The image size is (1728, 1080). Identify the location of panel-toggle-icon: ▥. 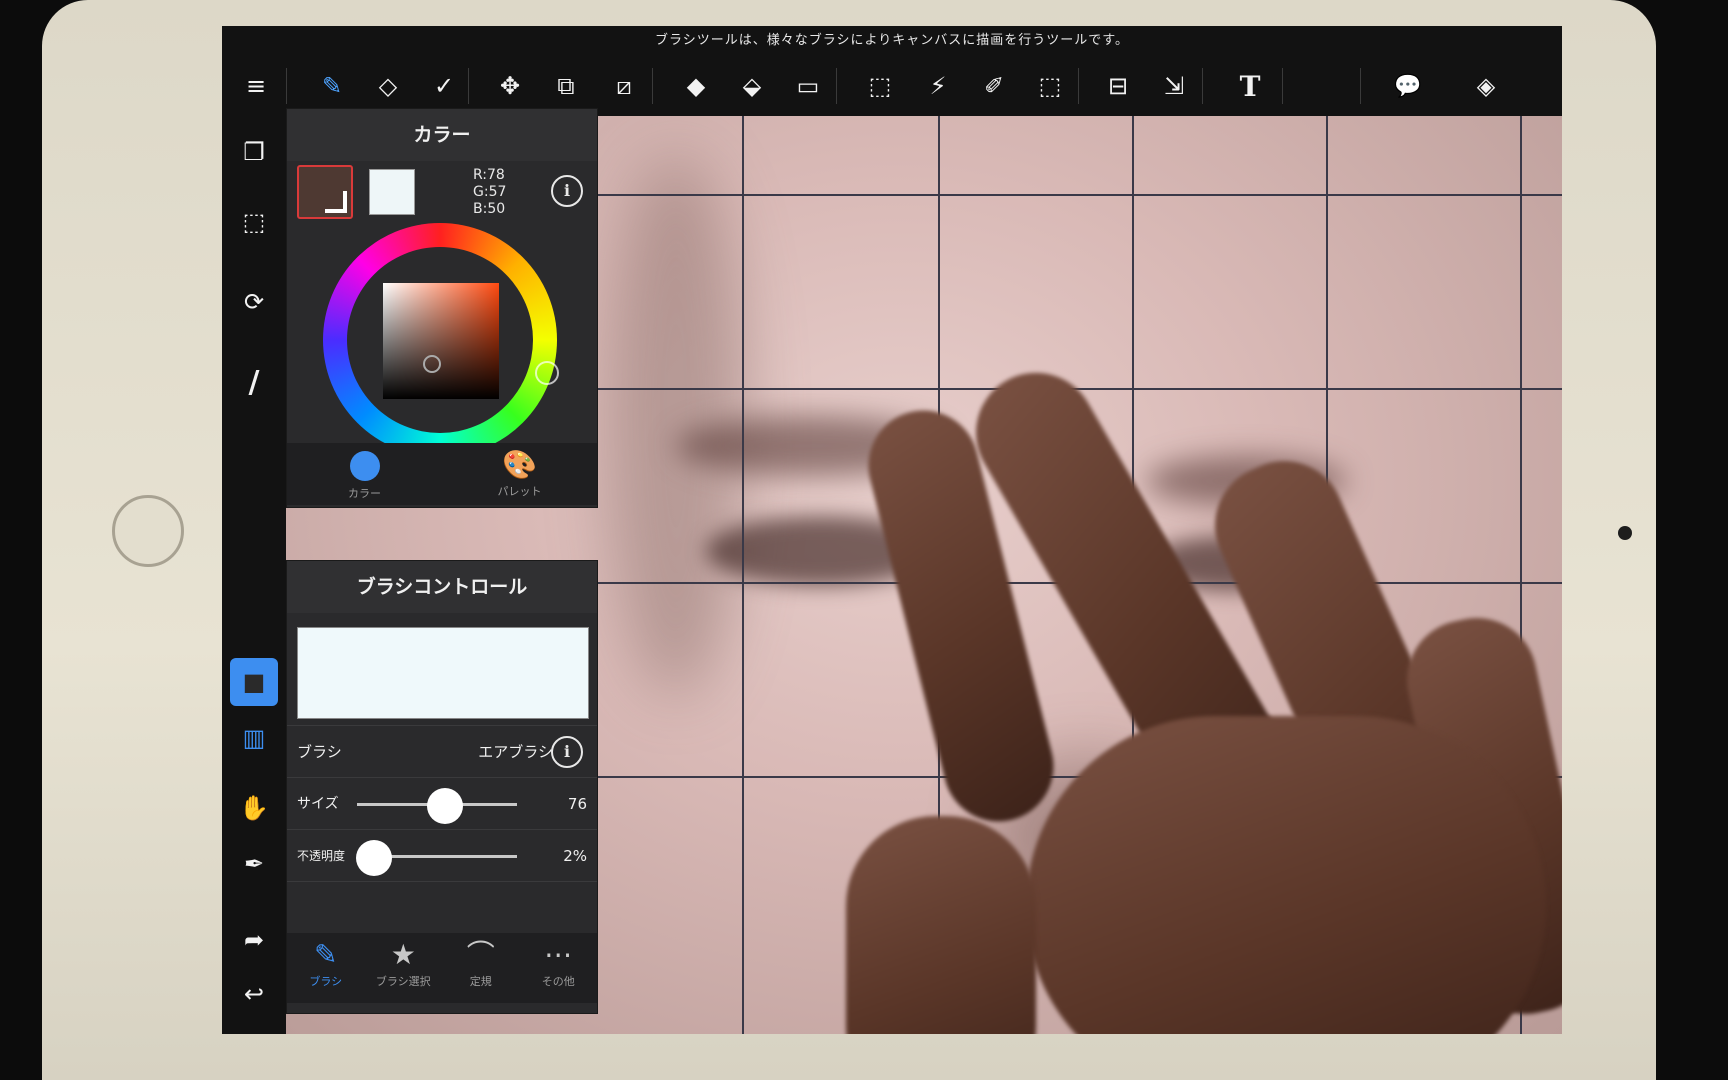
(254, 738).